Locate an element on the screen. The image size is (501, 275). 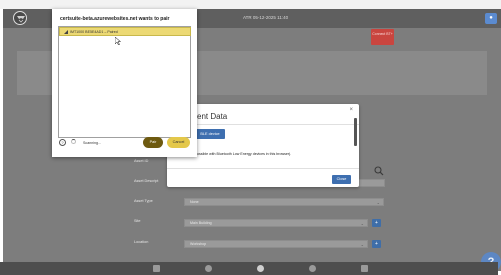
asset-description-field is located at coordinates (371, 183).